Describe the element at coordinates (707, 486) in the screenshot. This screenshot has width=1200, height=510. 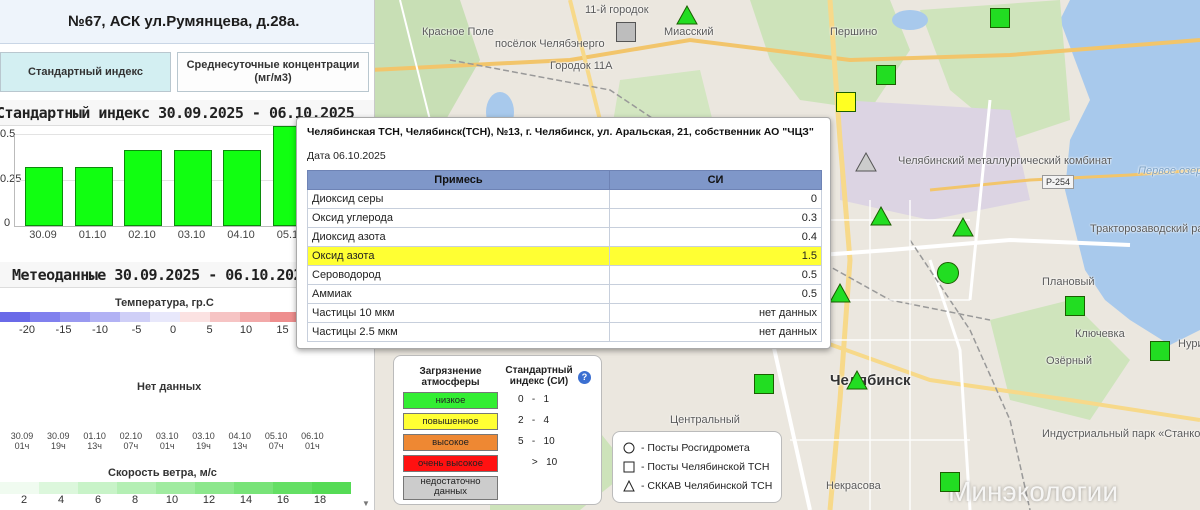
I see `legend-label: - СККАВ Челябинской ТСН` at that location.